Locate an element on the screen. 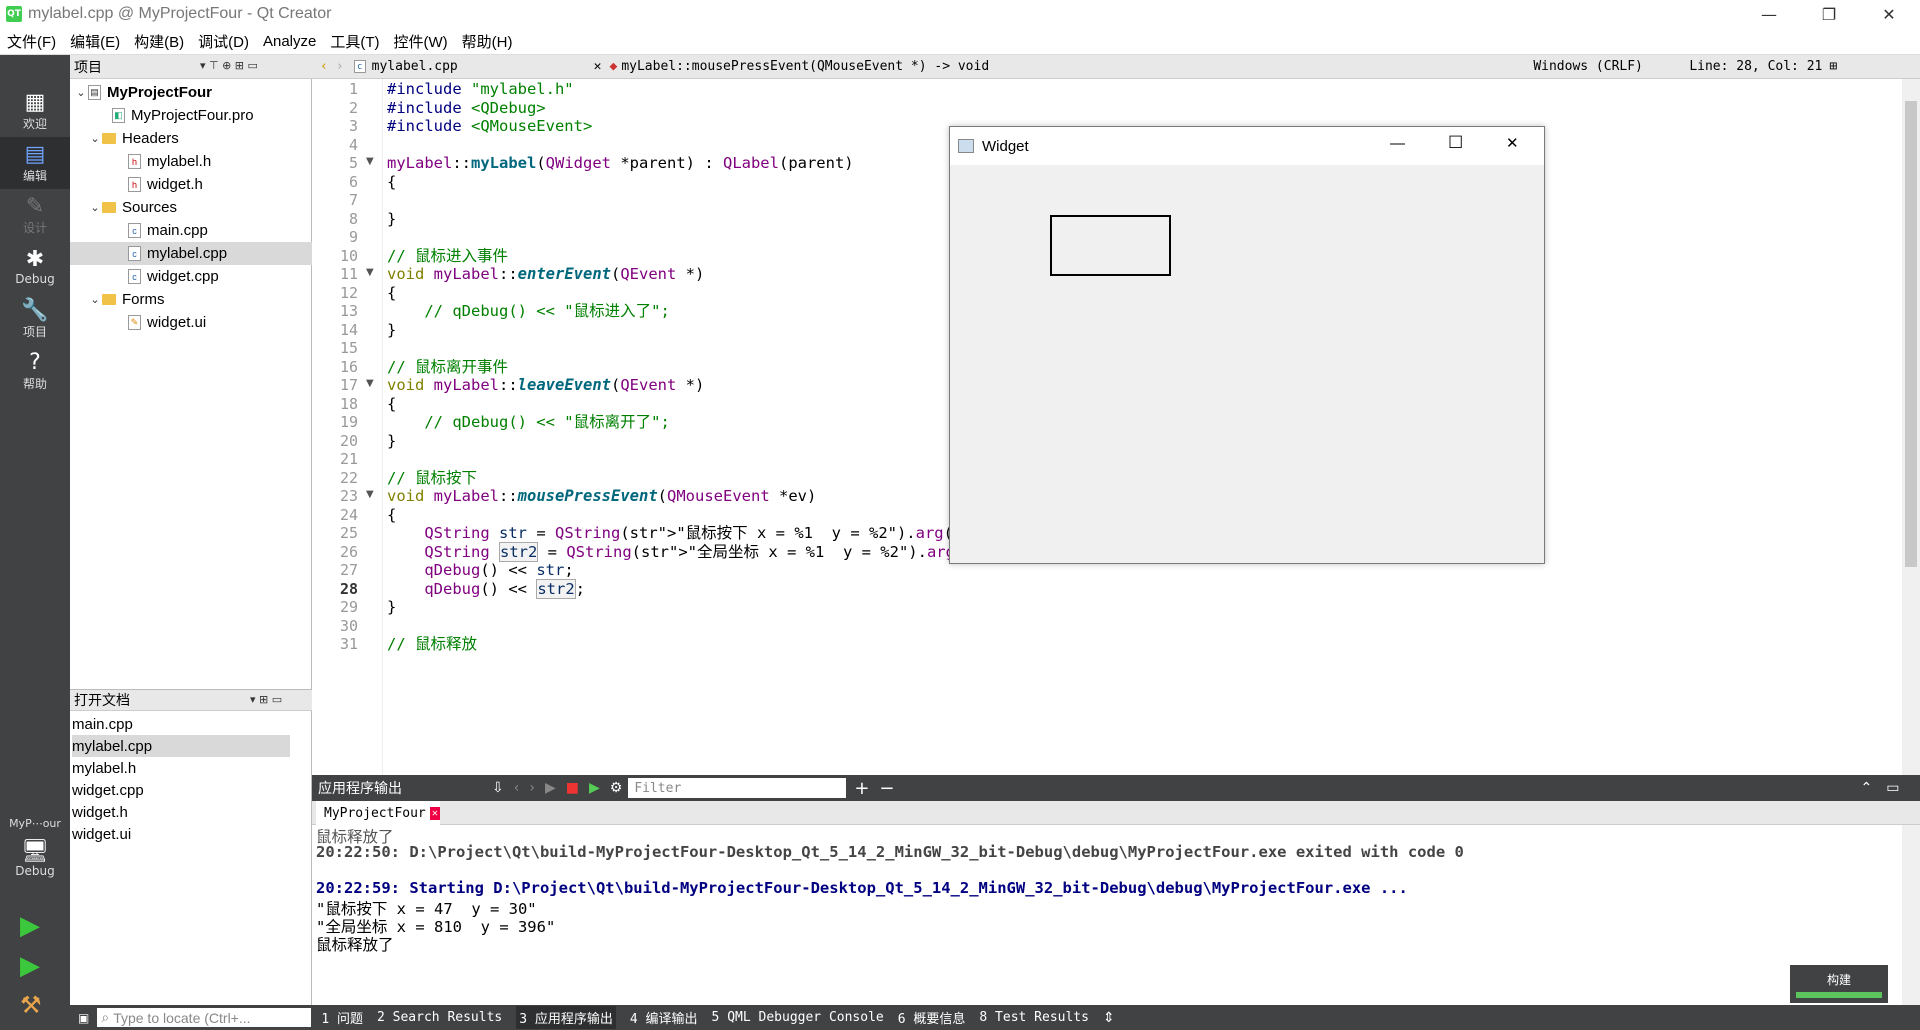 This screenshot has height=1030, width=1920. run-icon: ▶ is located at coordinates (30, 926).